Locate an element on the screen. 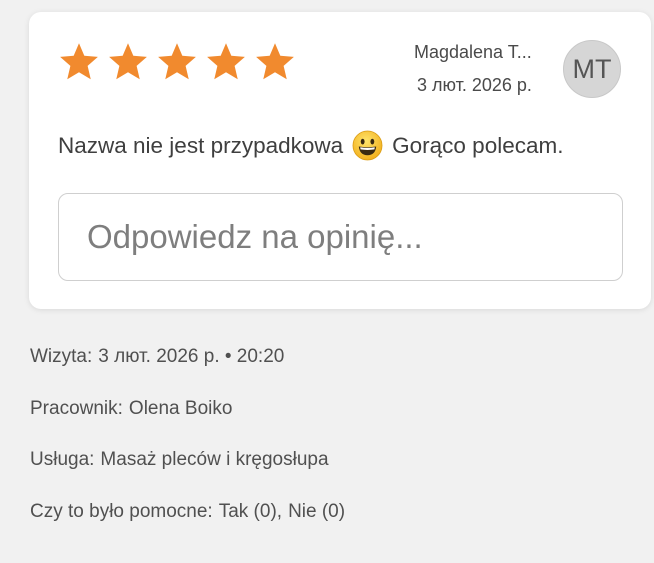 The height and width of the screenshot is (563, 654). helpful-label: Czy to było pomocne: is located at coordinates (121, 511).